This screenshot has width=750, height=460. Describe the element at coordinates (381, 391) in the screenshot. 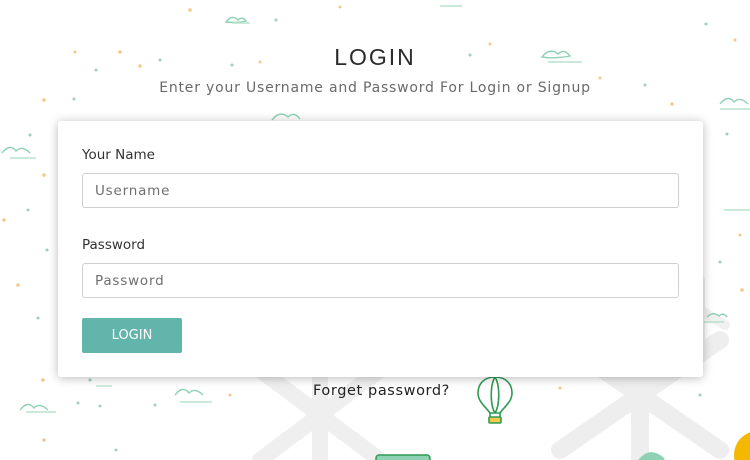

I see `forgot-password-link: Forget password?` at that location.